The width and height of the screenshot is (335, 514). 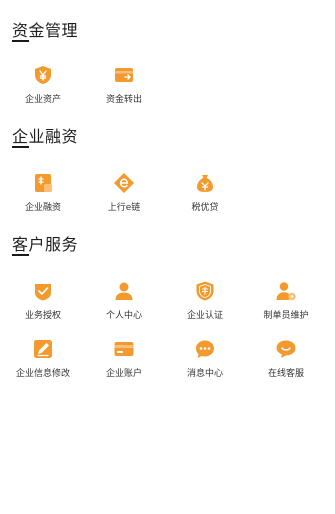 What do you see at coordinates (124, 349) in the screenshot?
I see `account-card-icon` at bounding box center [124, 349].